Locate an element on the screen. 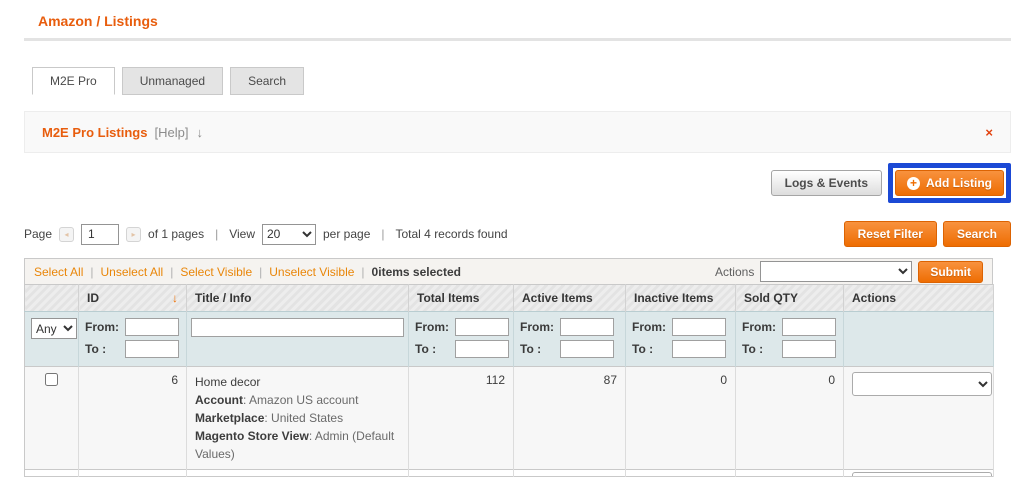  row-inactive-items-cell: 0 is located at coordinates (680, 418).